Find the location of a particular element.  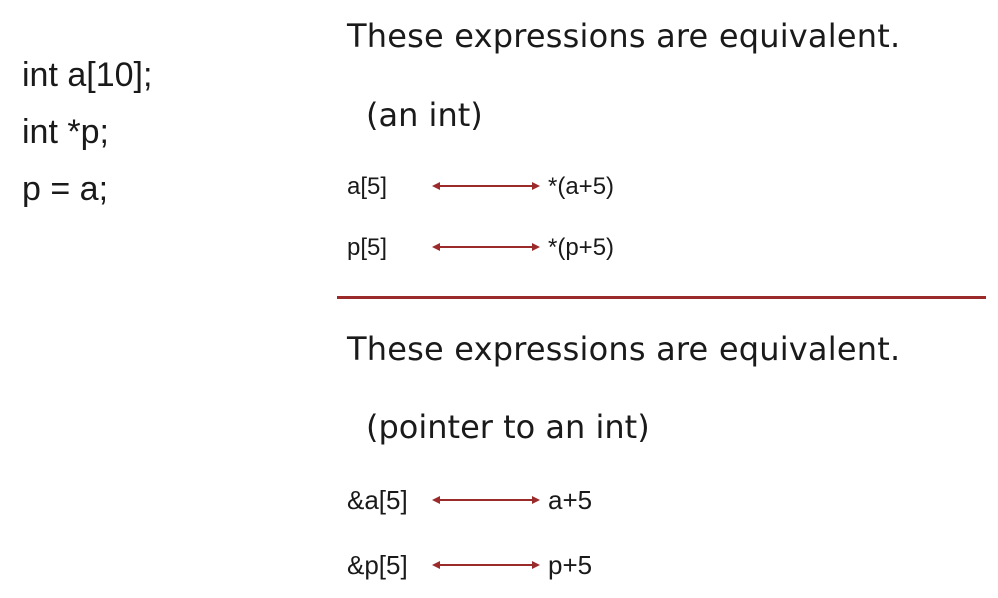

section2-row2-right: p+5 is located at coordinates (570, 565).